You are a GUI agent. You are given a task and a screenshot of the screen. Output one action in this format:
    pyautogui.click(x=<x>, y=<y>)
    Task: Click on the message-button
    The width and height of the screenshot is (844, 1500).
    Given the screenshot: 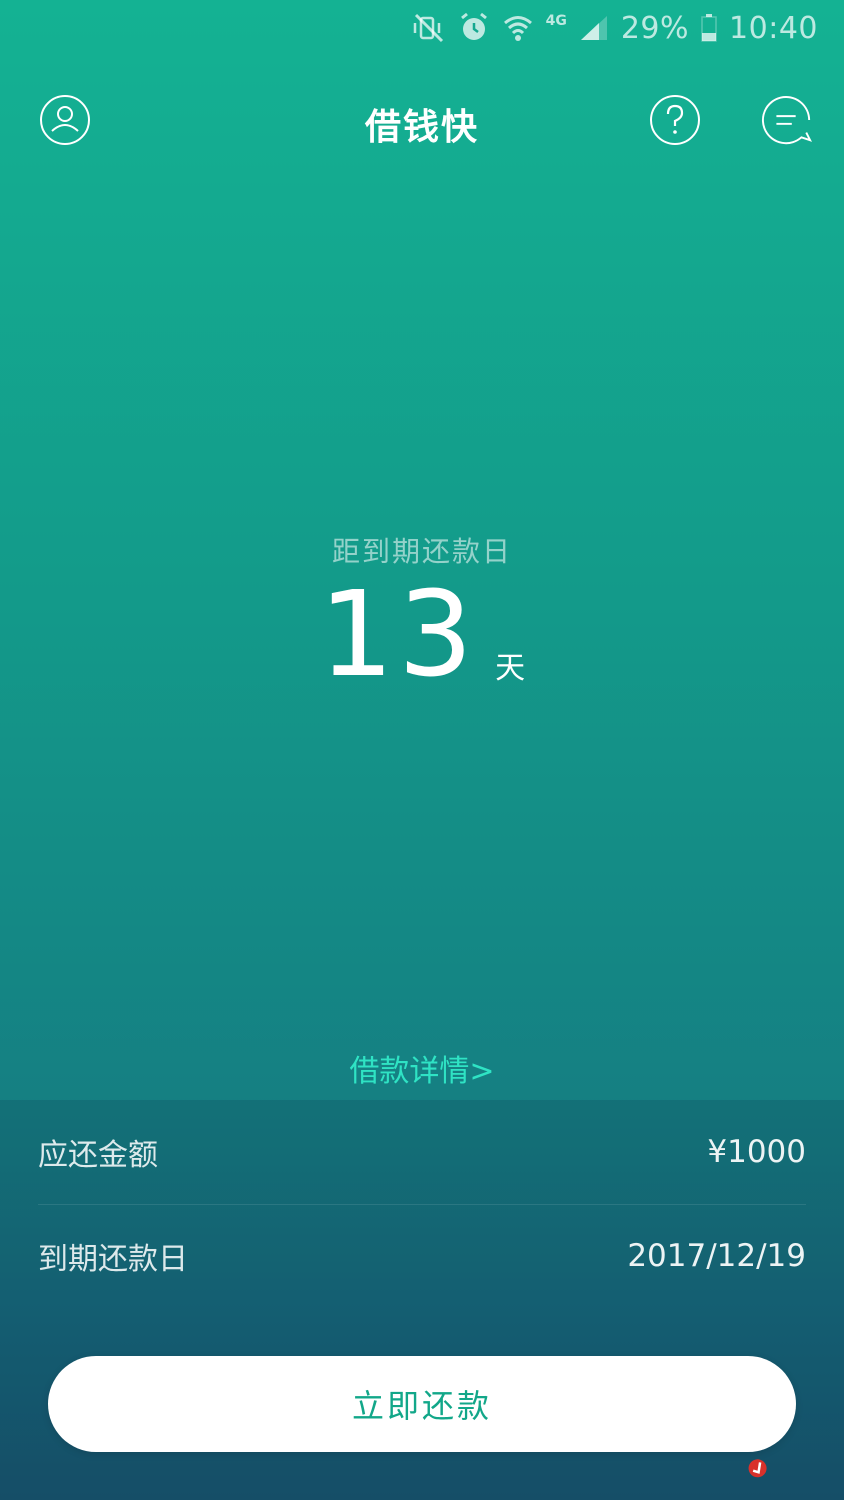 What is the action you would take?
    pyautogui.click(x=787, y=120)
    